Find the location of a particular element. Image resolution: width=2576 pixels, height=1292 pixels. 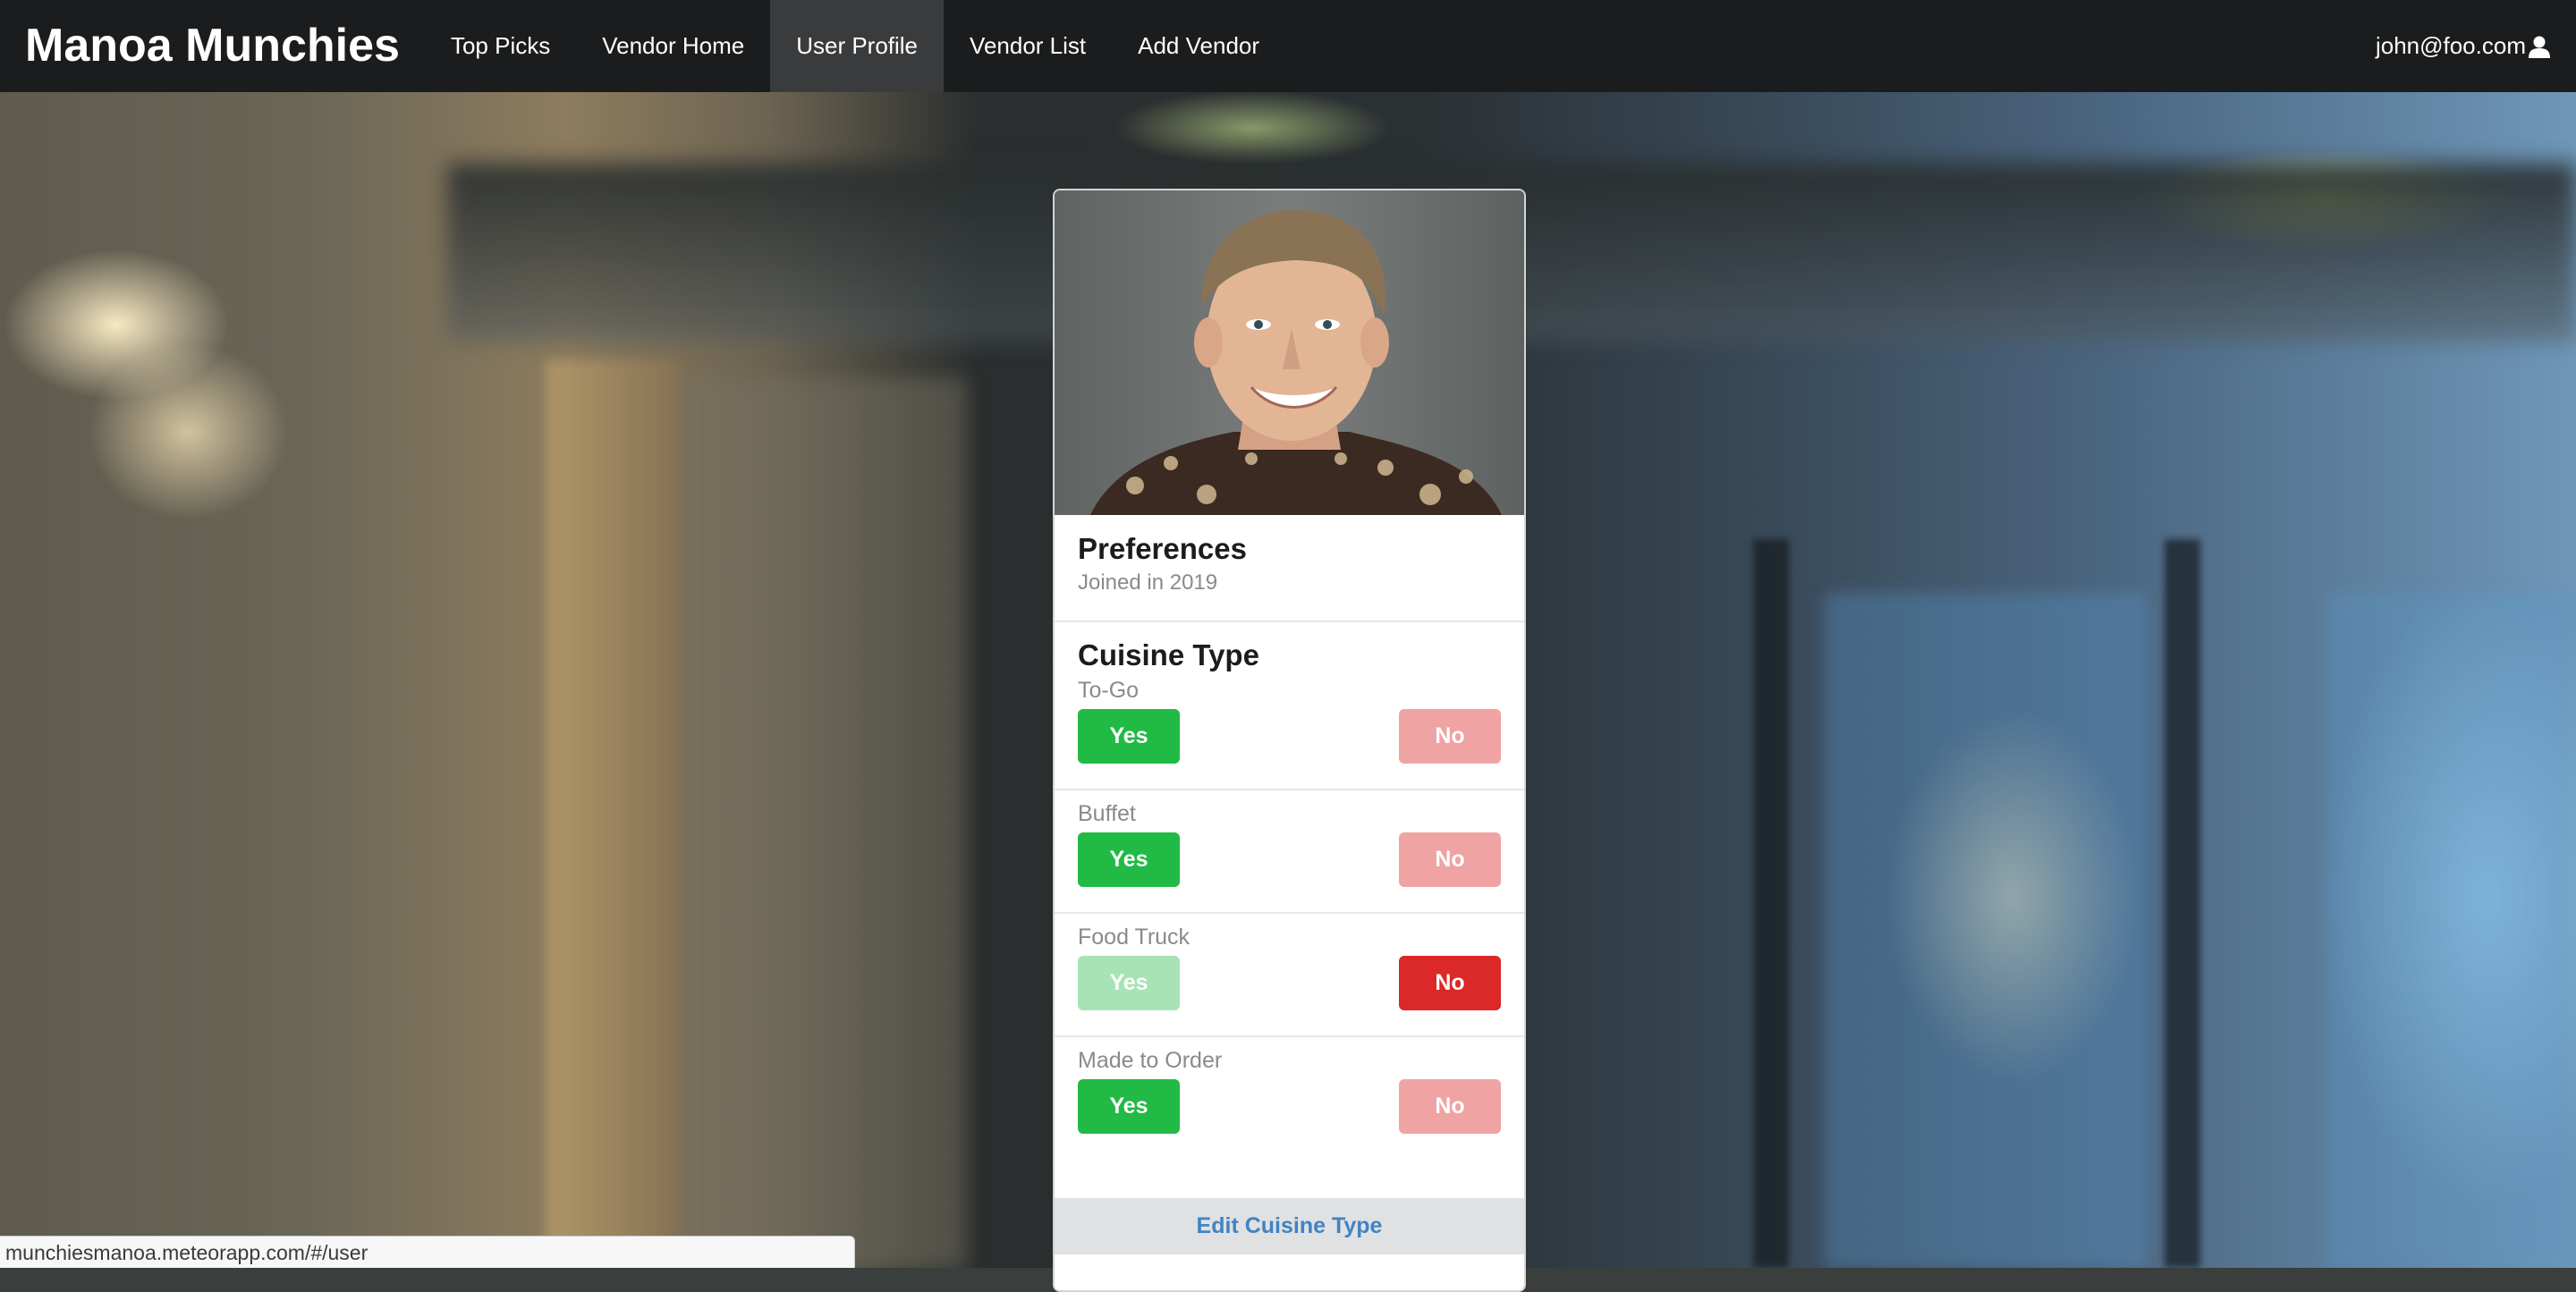

nav-top-picks: Top Picks is located at coordinates (500, 46).